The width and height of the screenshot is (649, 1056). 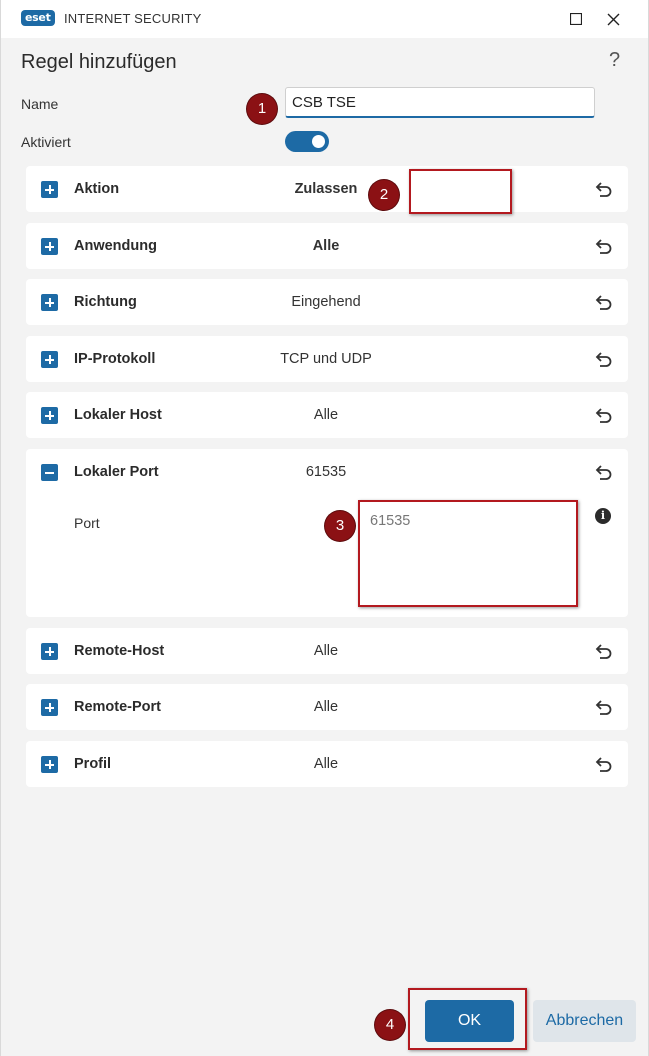 I want to click on maximize-icon, so click(x=576, y=19).